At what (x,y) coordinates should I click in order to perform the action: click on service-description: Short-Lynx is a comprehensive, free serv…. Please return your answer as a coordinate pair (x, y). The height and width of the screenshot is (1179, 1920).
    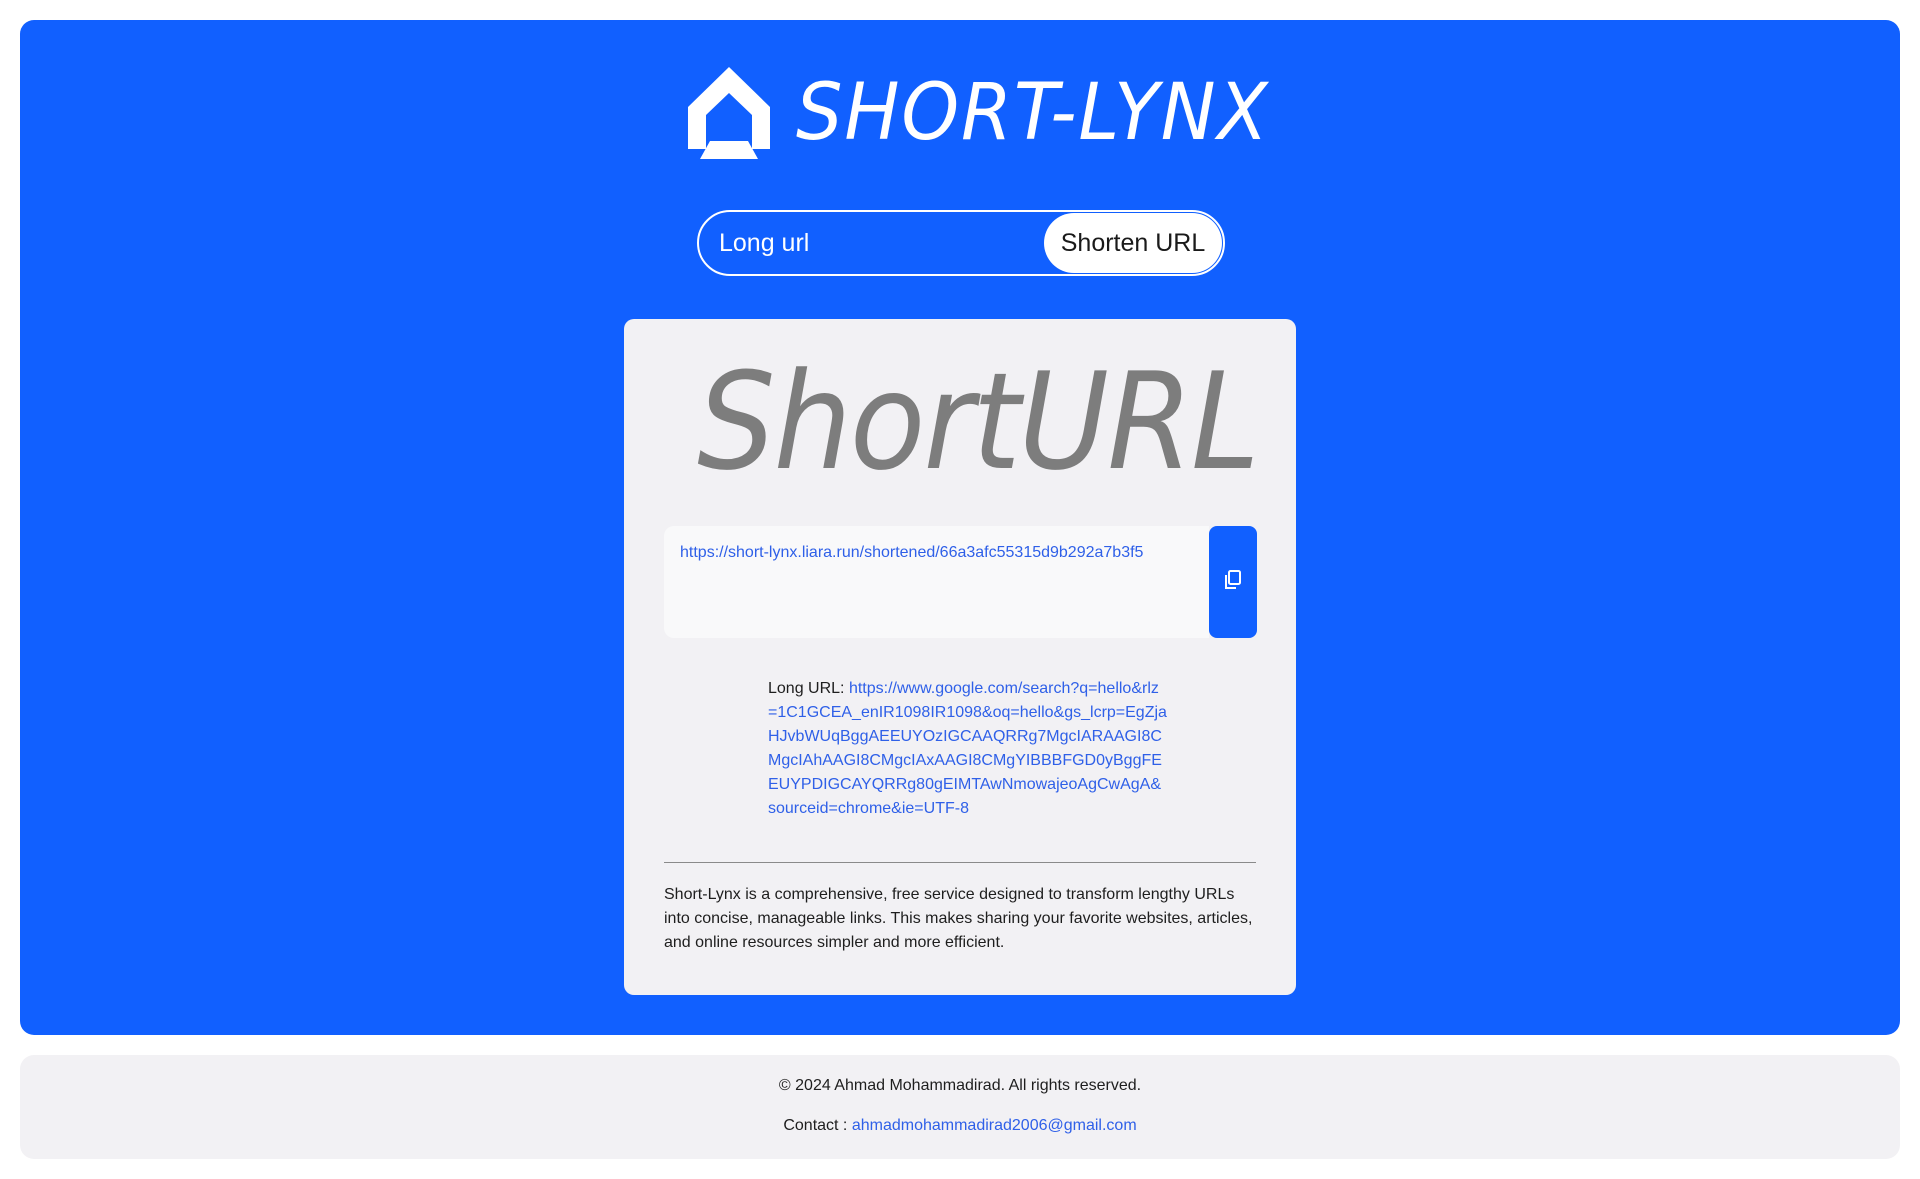
    Looking at the image, I should click on (958, 918).